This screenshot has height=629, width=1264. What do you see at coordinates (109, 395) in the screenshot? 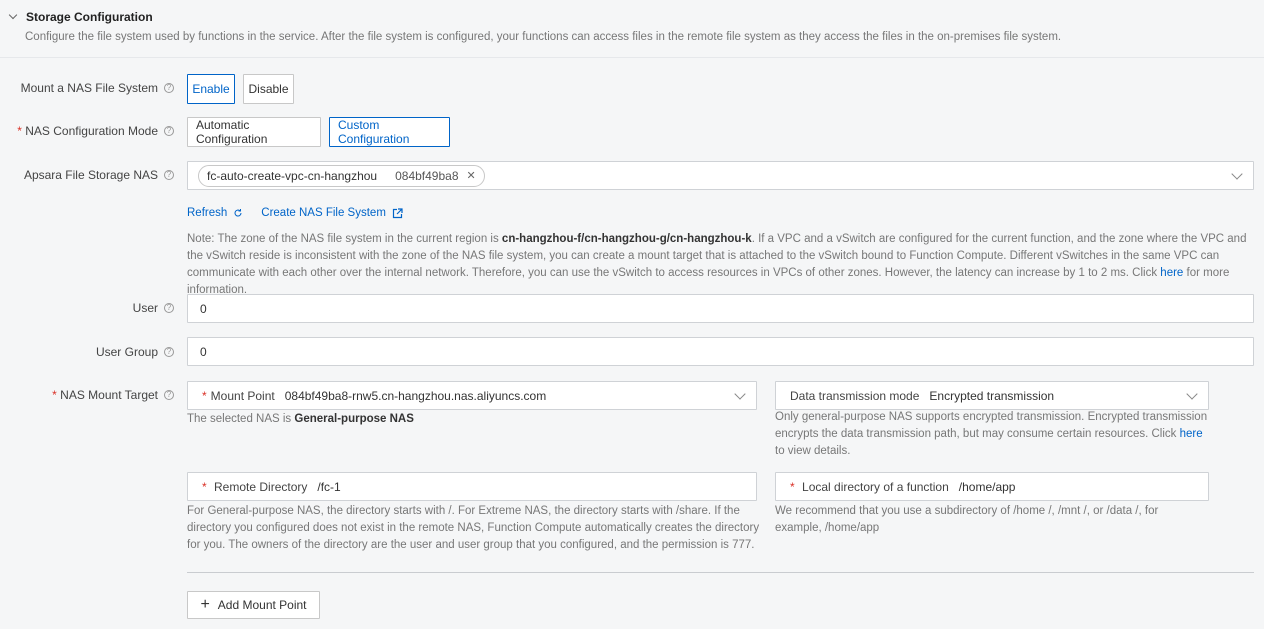
I see `mount-target-label-text: NAS Mount Target` at bounding box center [109, 395].